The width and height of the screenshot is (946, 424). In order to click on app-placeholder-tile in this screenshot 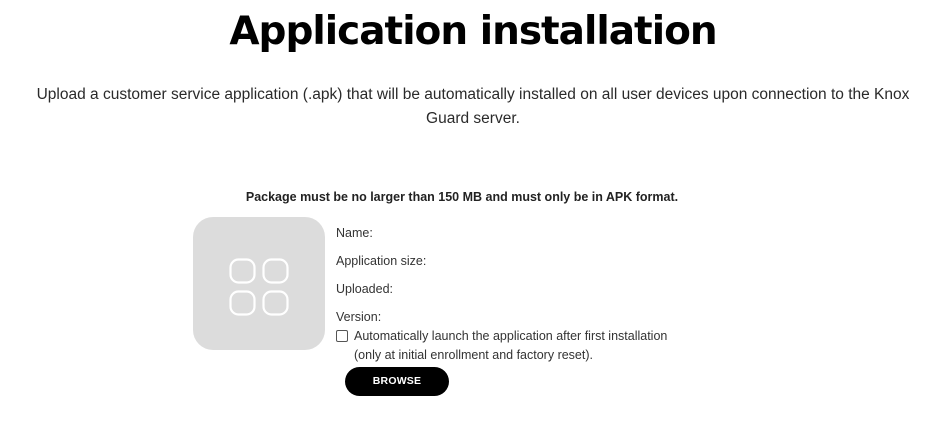, I will do `click(259, 283)`.